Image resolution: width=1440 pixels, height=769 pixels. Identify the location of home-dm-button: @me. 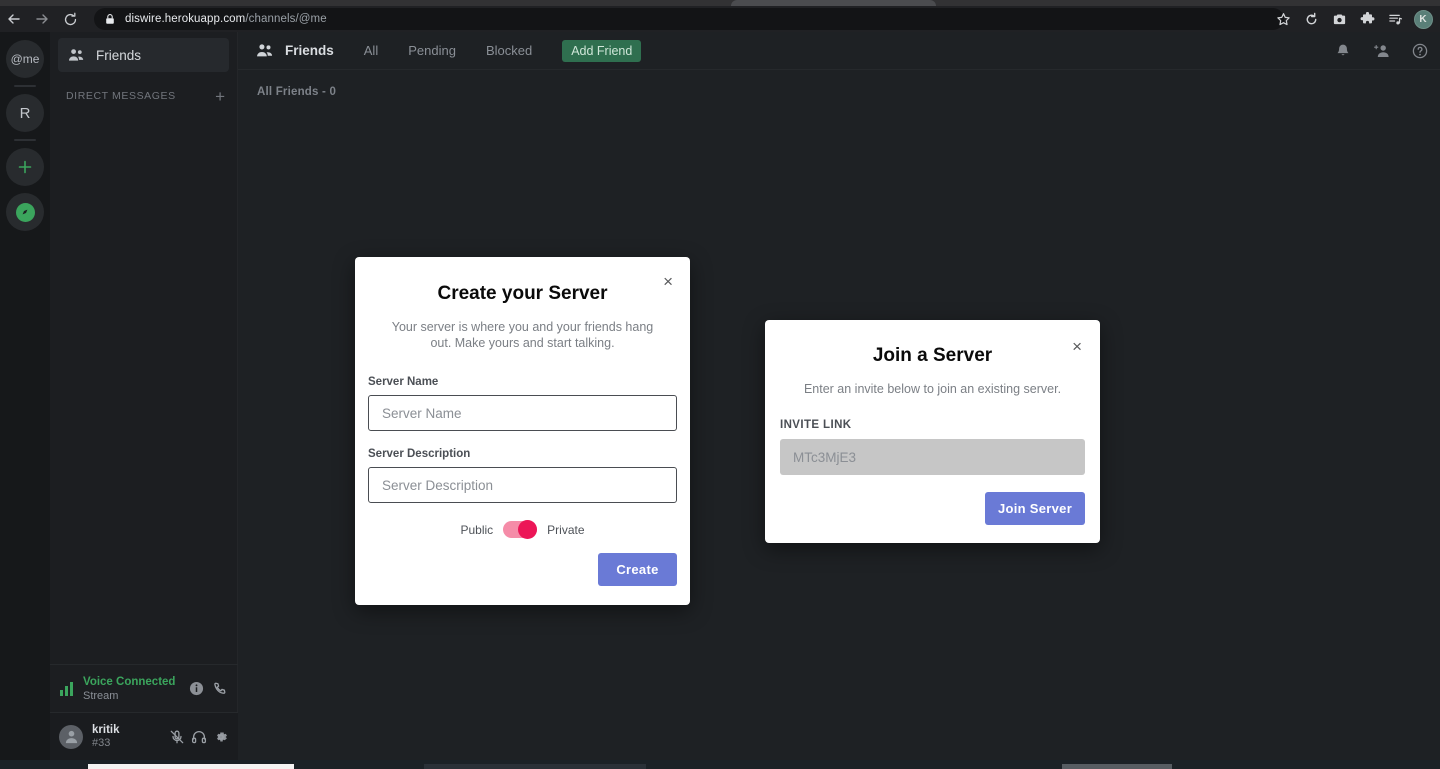
(25, 59).